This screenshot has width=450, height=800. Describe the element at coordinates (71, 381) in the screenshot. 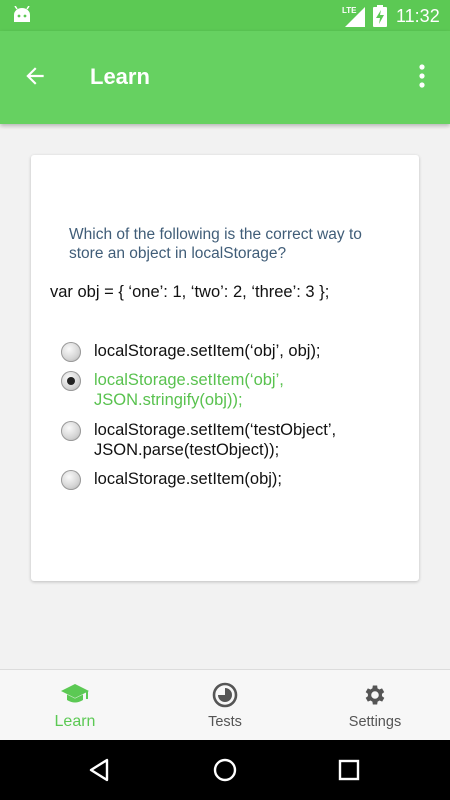

I see `radio-button-checked` at that location.